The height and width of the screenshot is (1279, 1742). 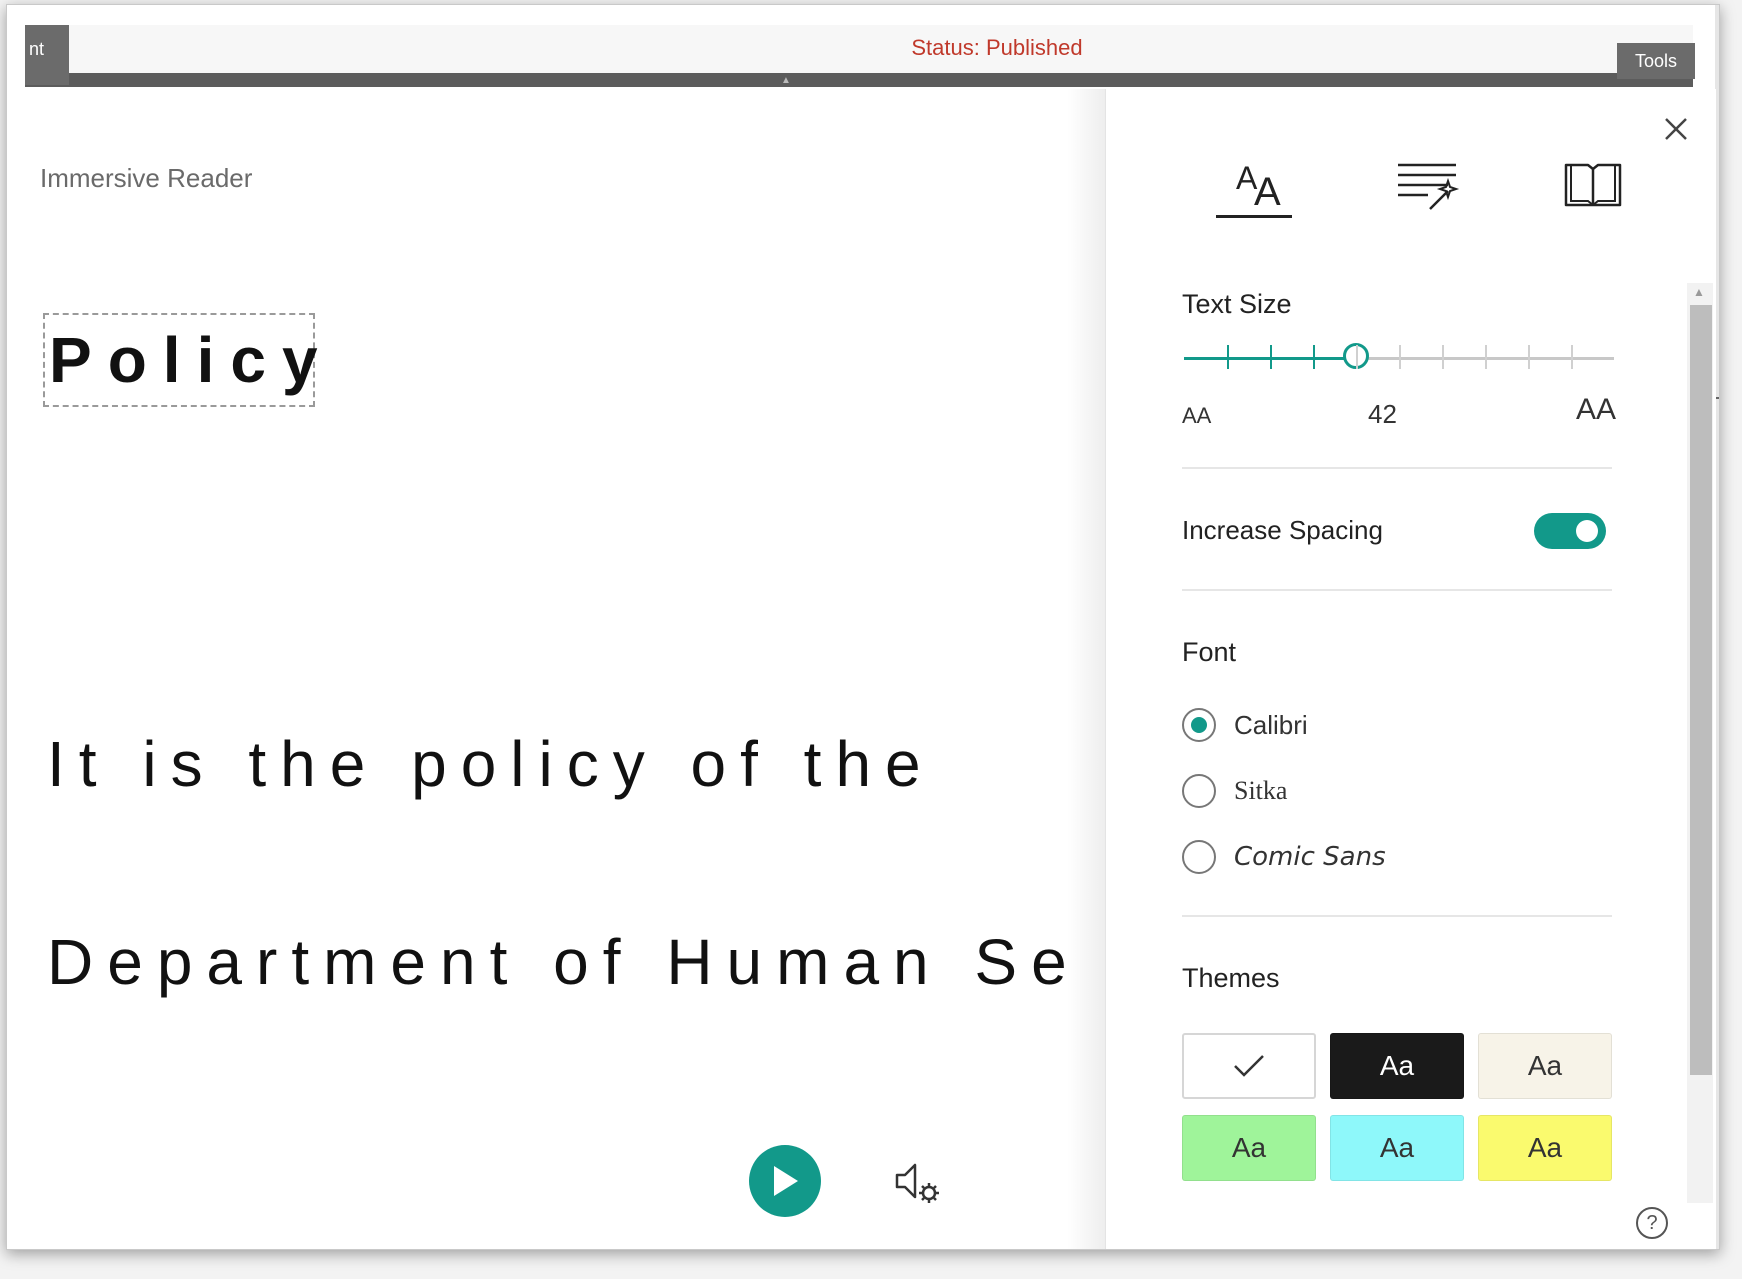 I want to click on font-option-comic-sans: Comic Sans, so click(x=1284, y=857).